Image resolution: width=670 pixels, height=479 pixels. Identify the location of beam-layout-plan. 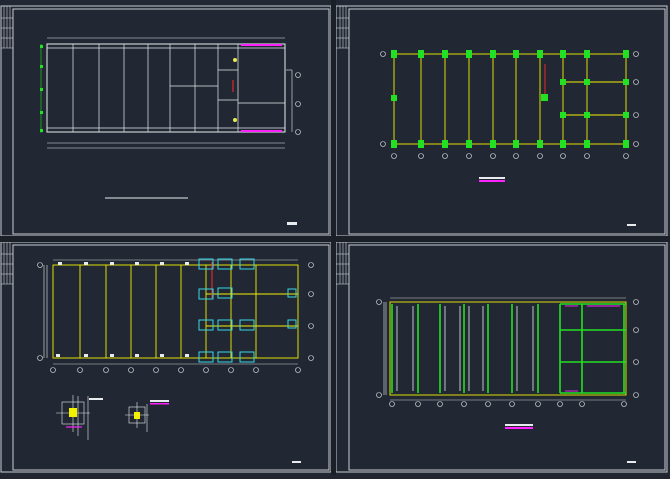
(507, 380).